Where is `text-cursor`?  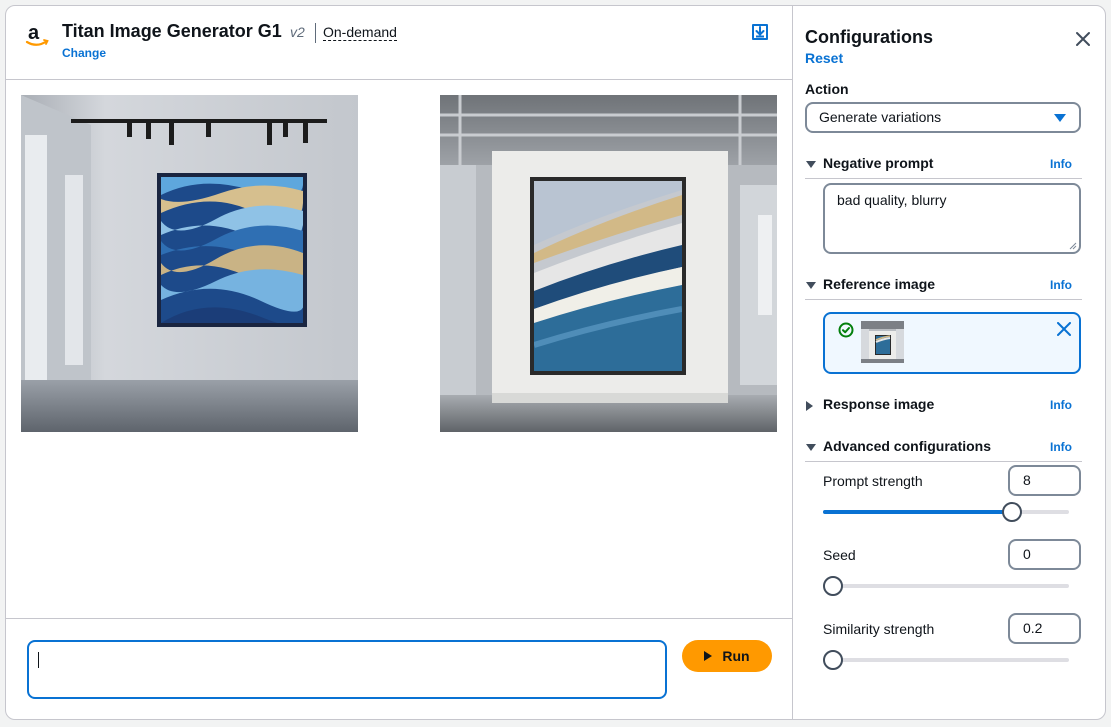
text-cursor is located at coordinates (38, 660).